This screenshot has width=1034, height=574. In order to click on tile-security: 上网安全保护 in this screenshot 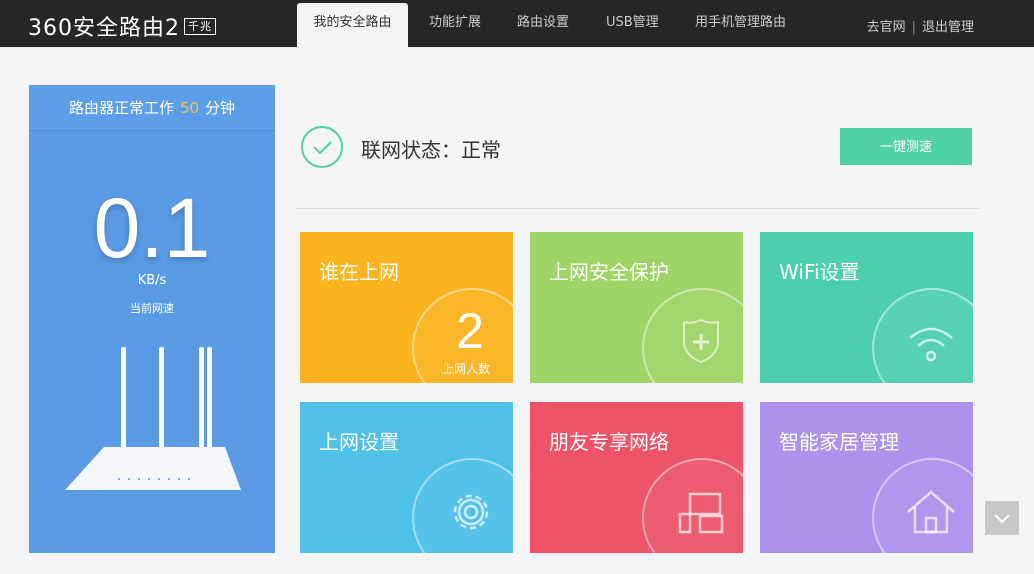, I will do `click(636, 307)`.